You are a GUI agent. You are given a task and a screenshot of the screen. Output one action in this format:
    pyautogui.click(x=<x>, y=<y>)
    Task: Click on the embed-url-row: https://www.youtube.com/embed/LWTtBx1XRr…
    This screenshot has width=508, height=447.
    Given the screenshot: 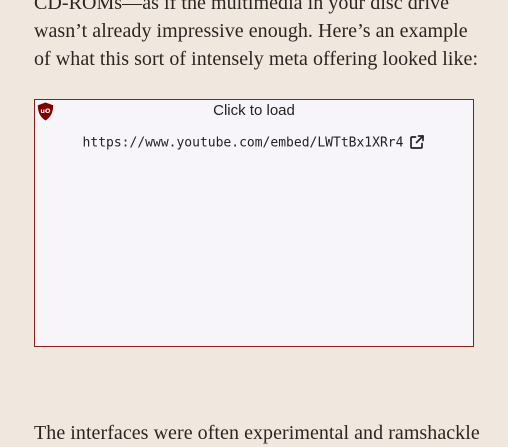 What is the action you would take?
    pyautogui.click(x=254, y=143)
    